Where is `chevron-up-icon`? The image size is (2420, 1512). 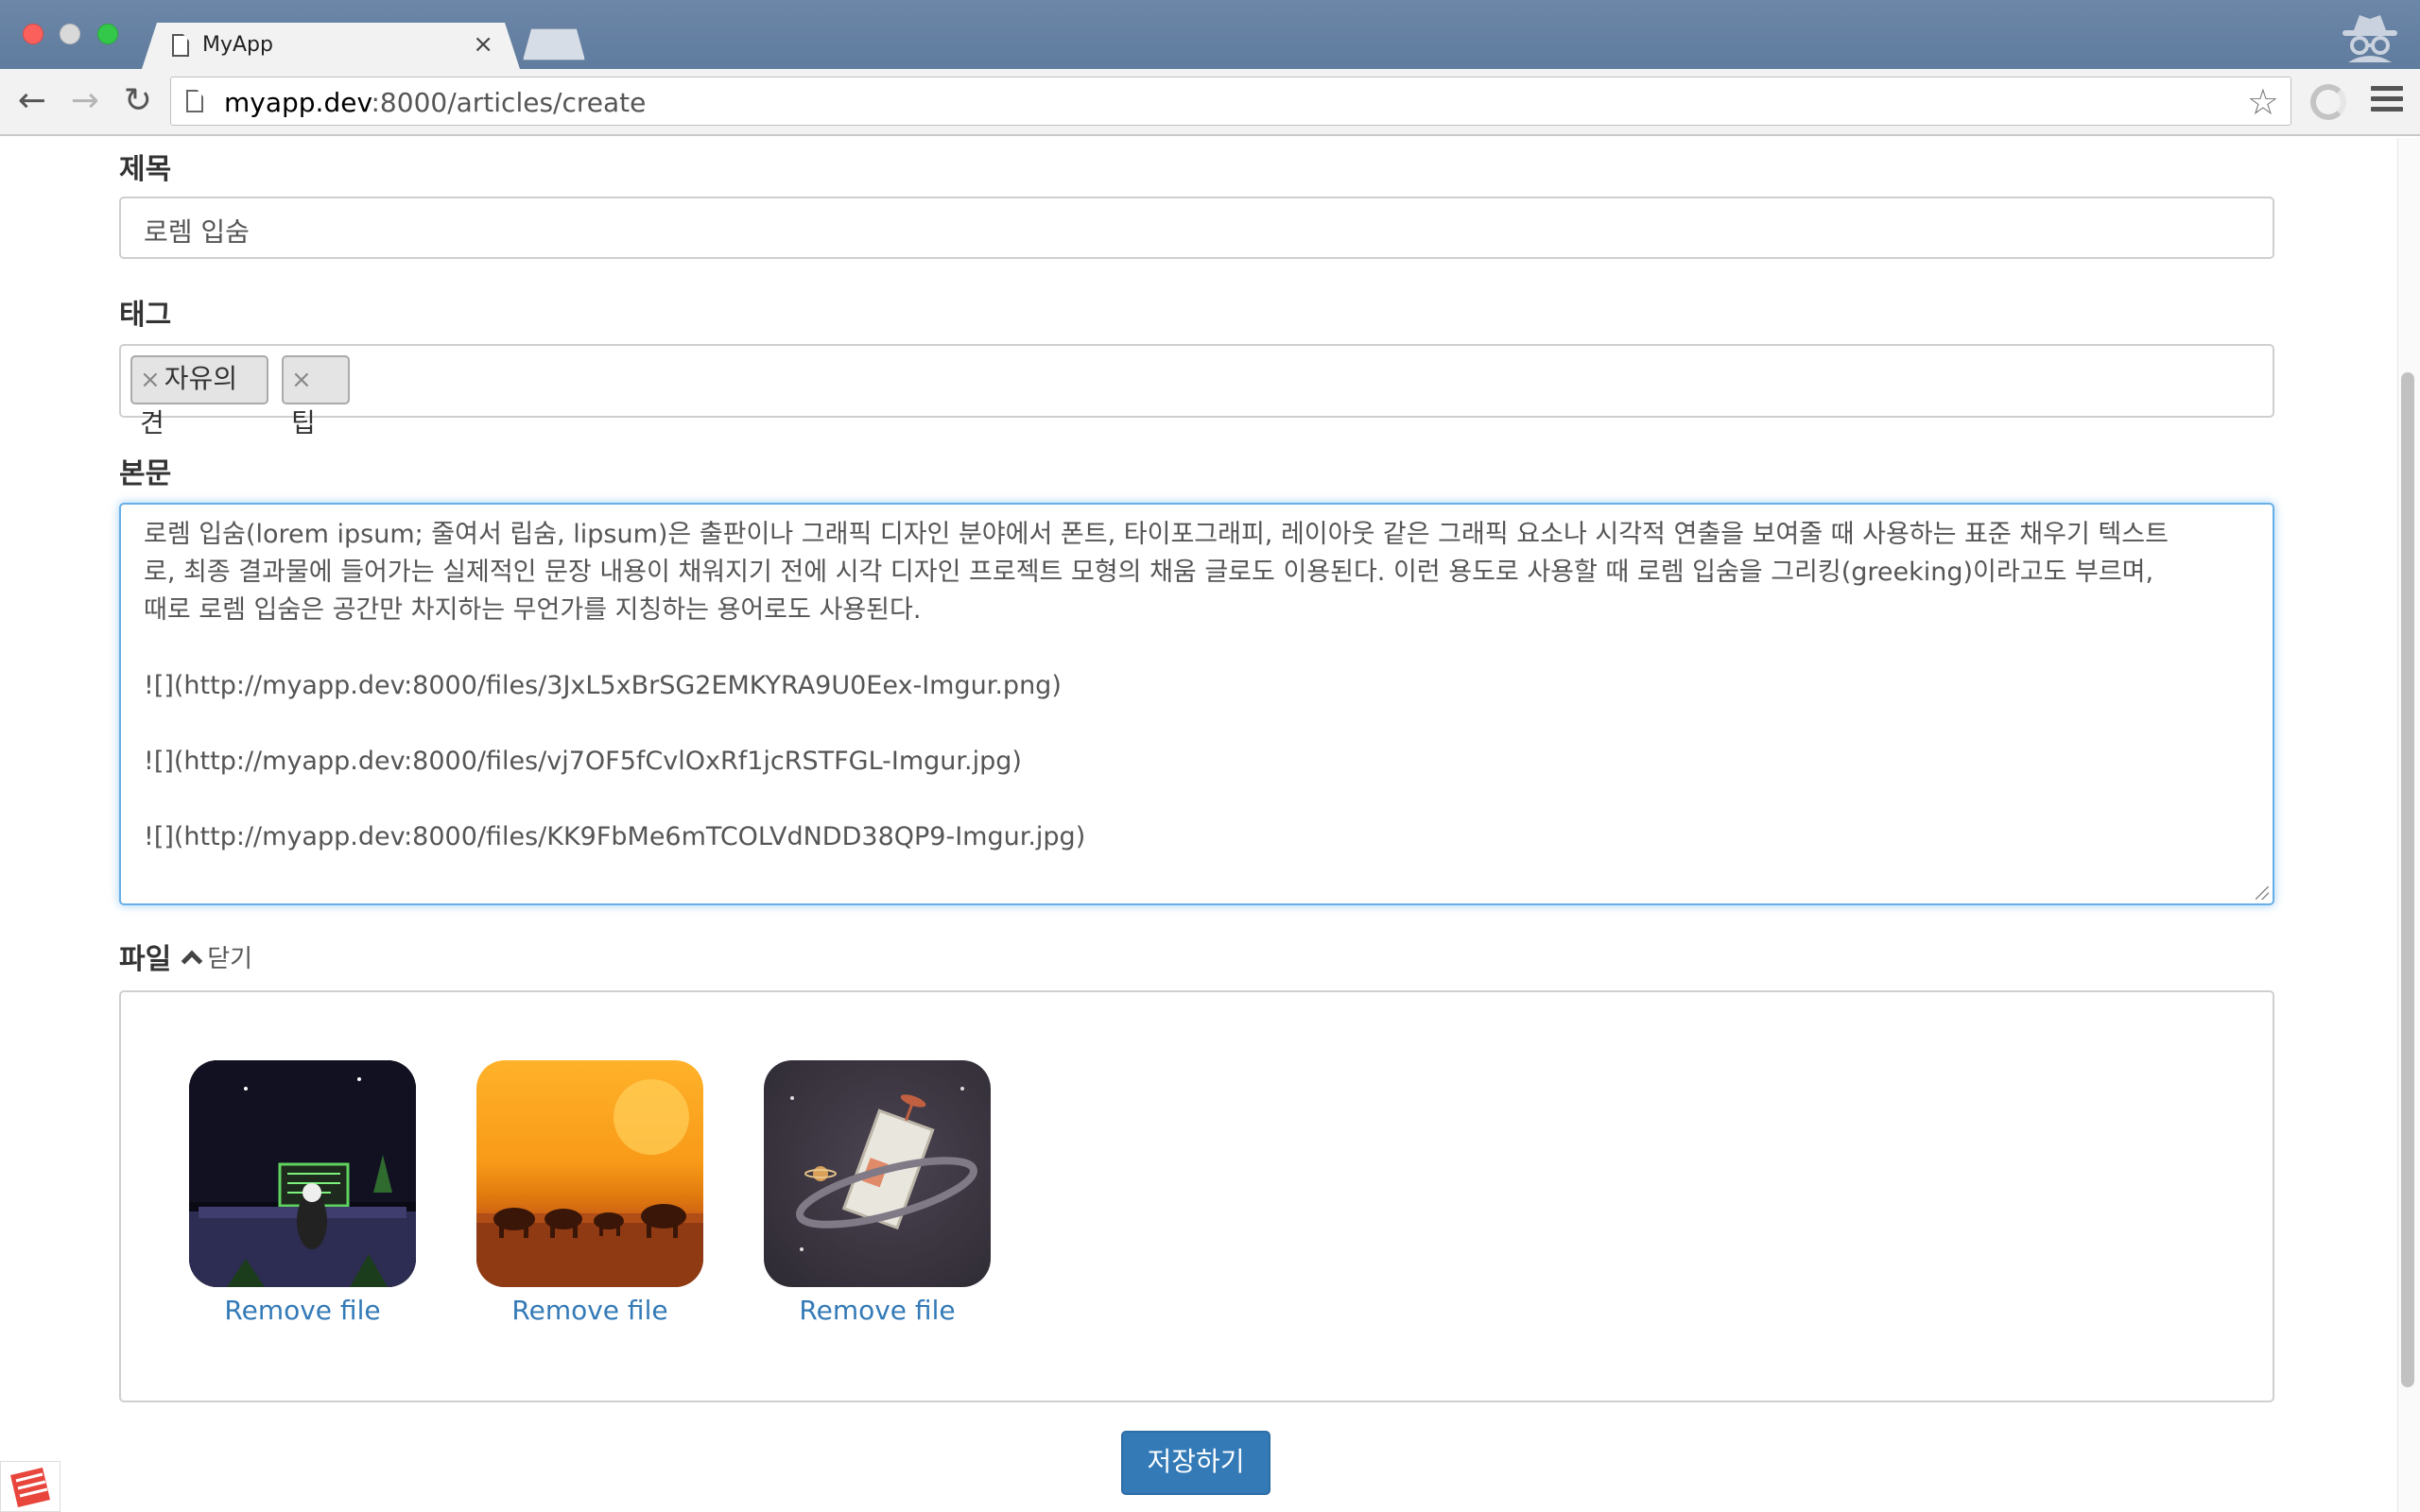
chevron-up-icon is located at coordinates (192, 961).